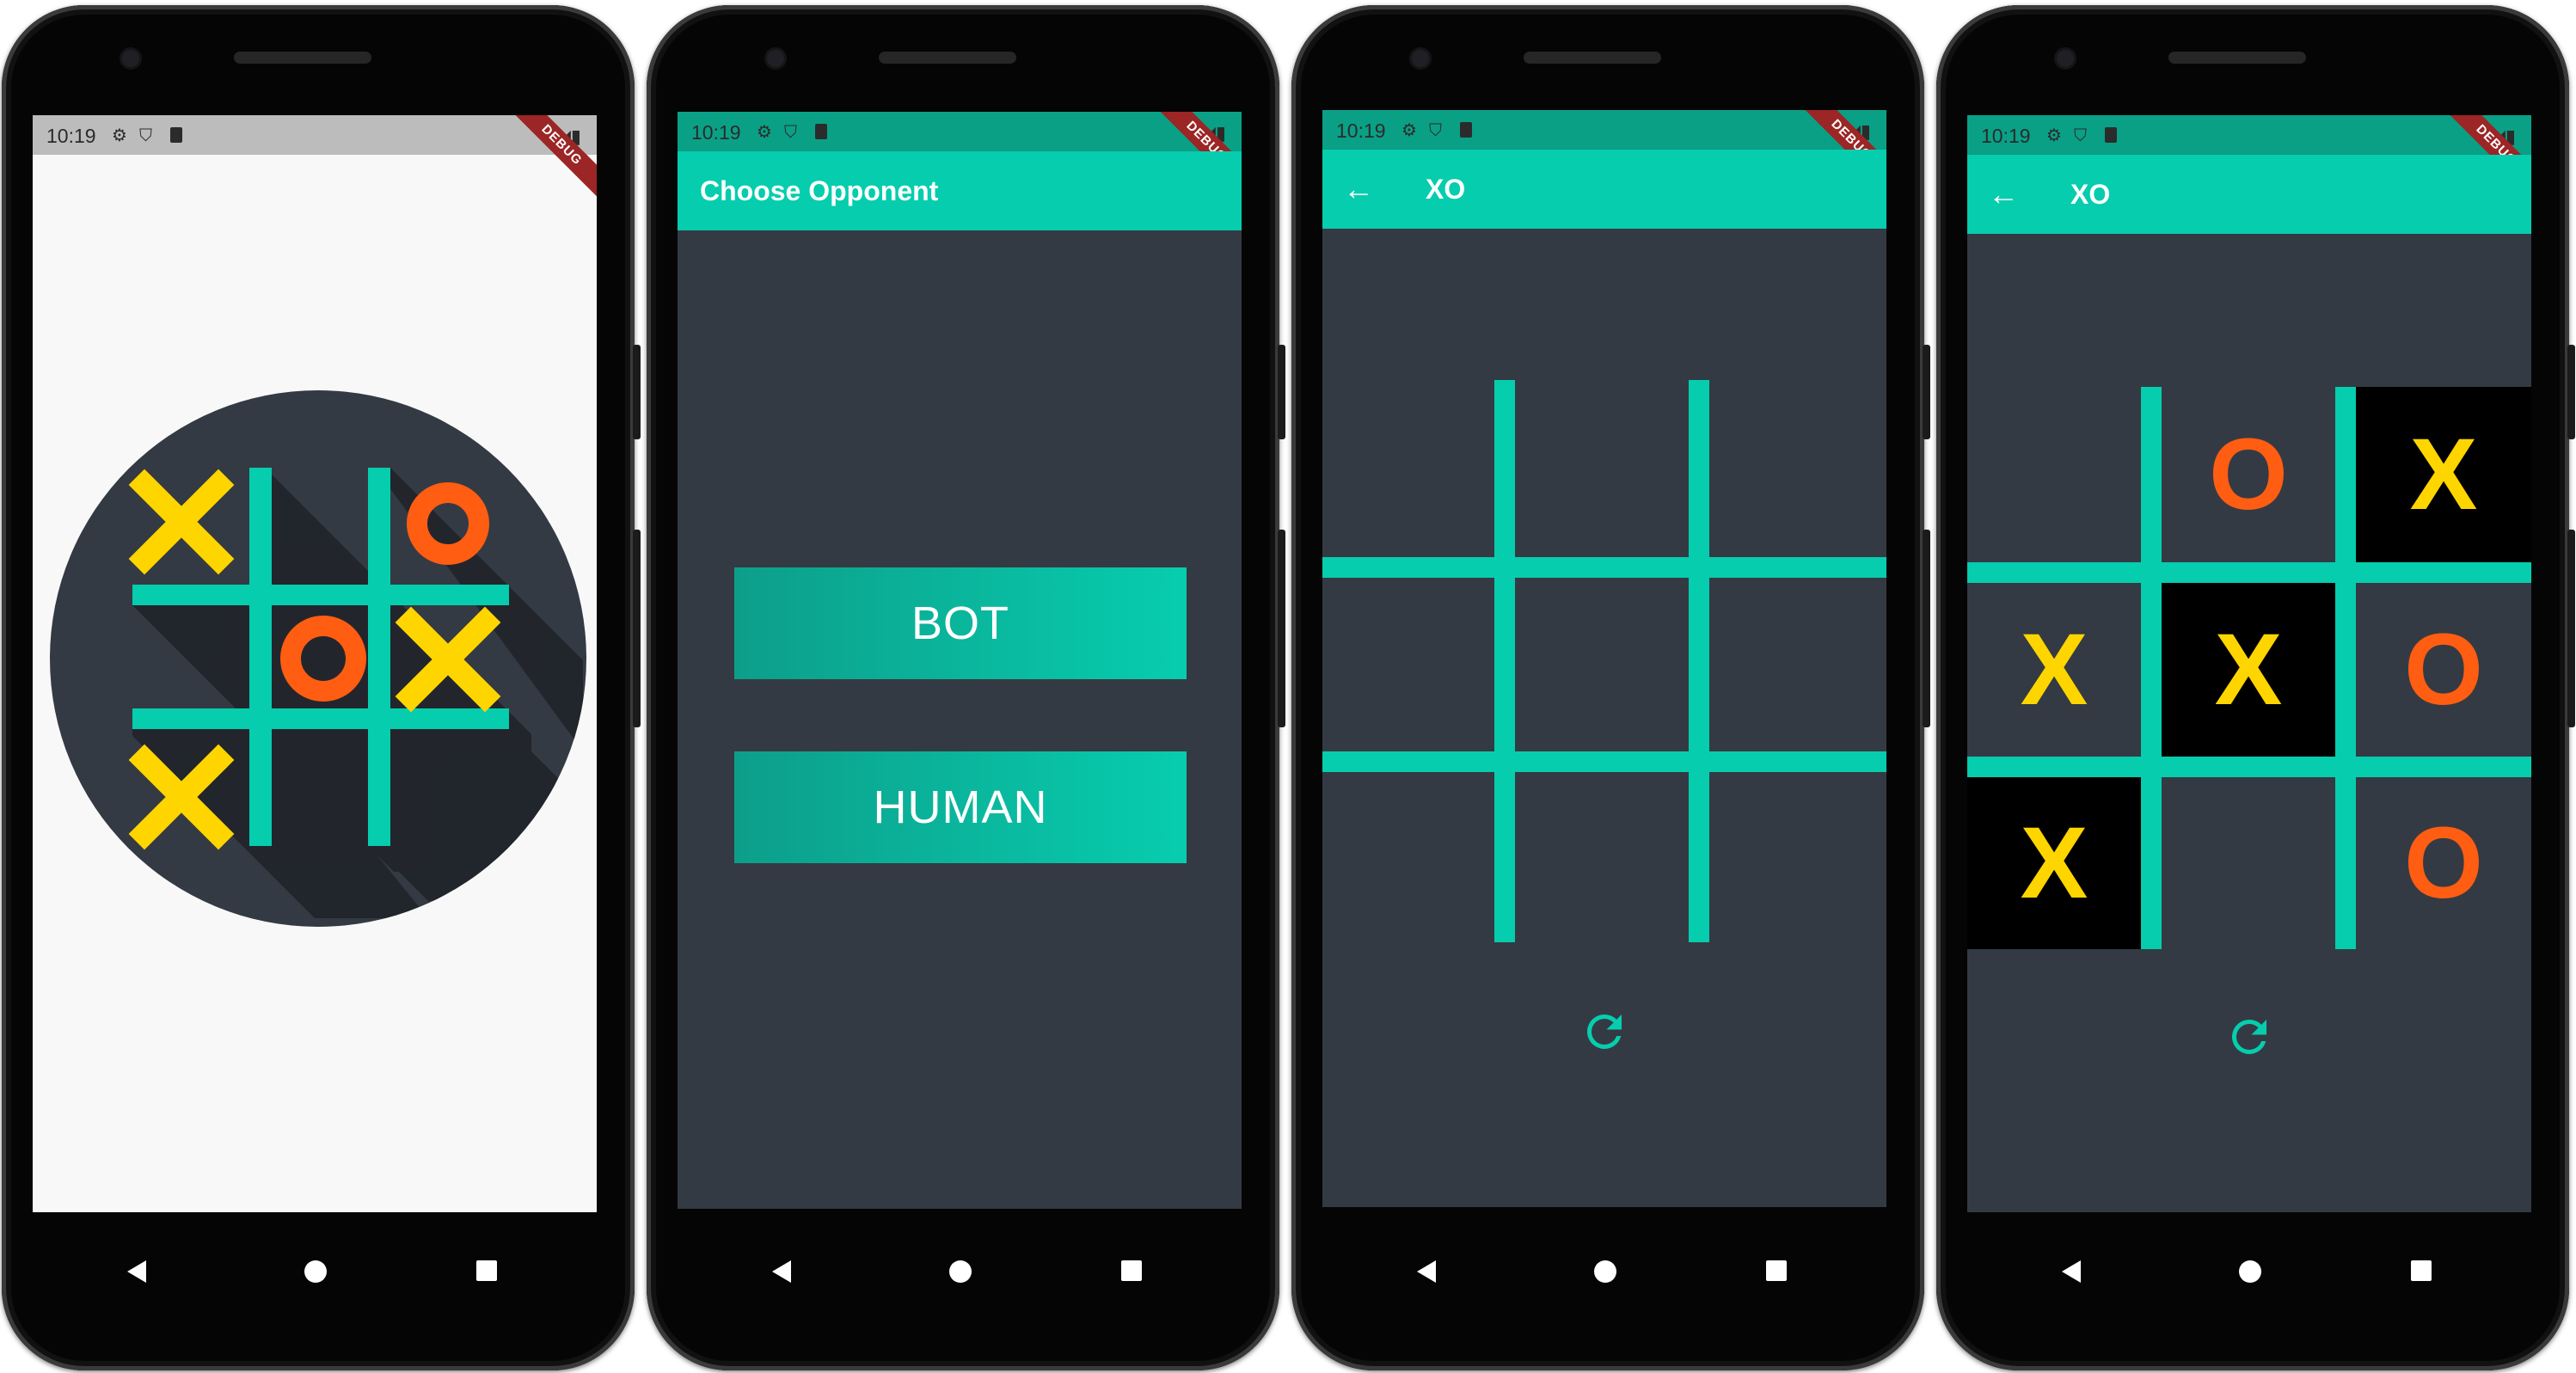 Image resolution: width=2576 pixels, height=1373 pixels. I want to click on game-board, so click(1604, 661).